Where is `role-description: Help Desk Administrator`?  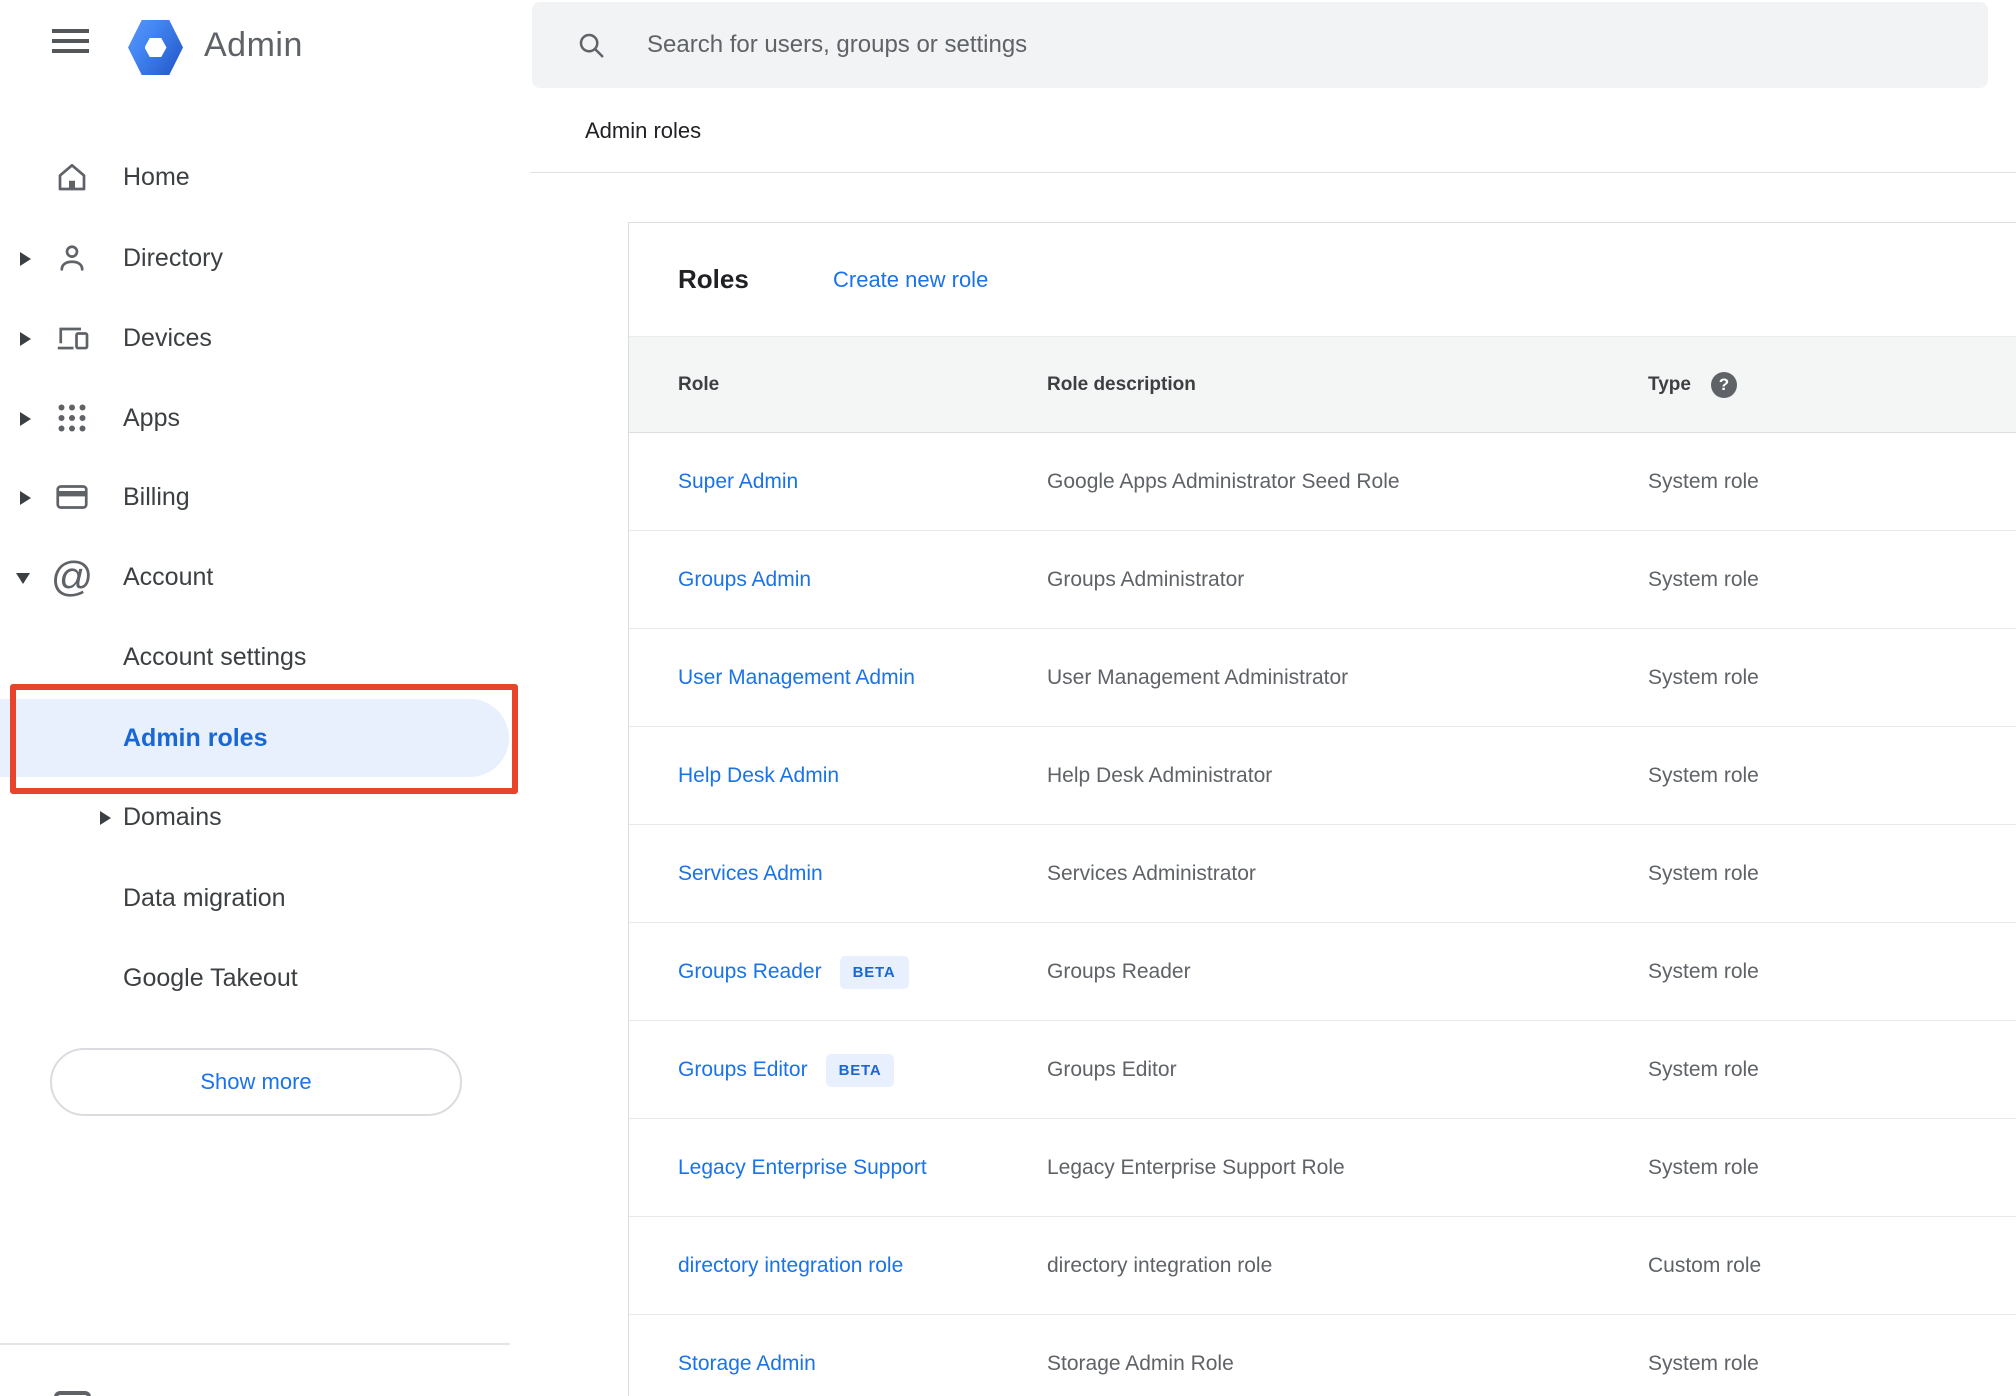 role-description: Help Desk Administrator is located at coordinates (1160, 775).